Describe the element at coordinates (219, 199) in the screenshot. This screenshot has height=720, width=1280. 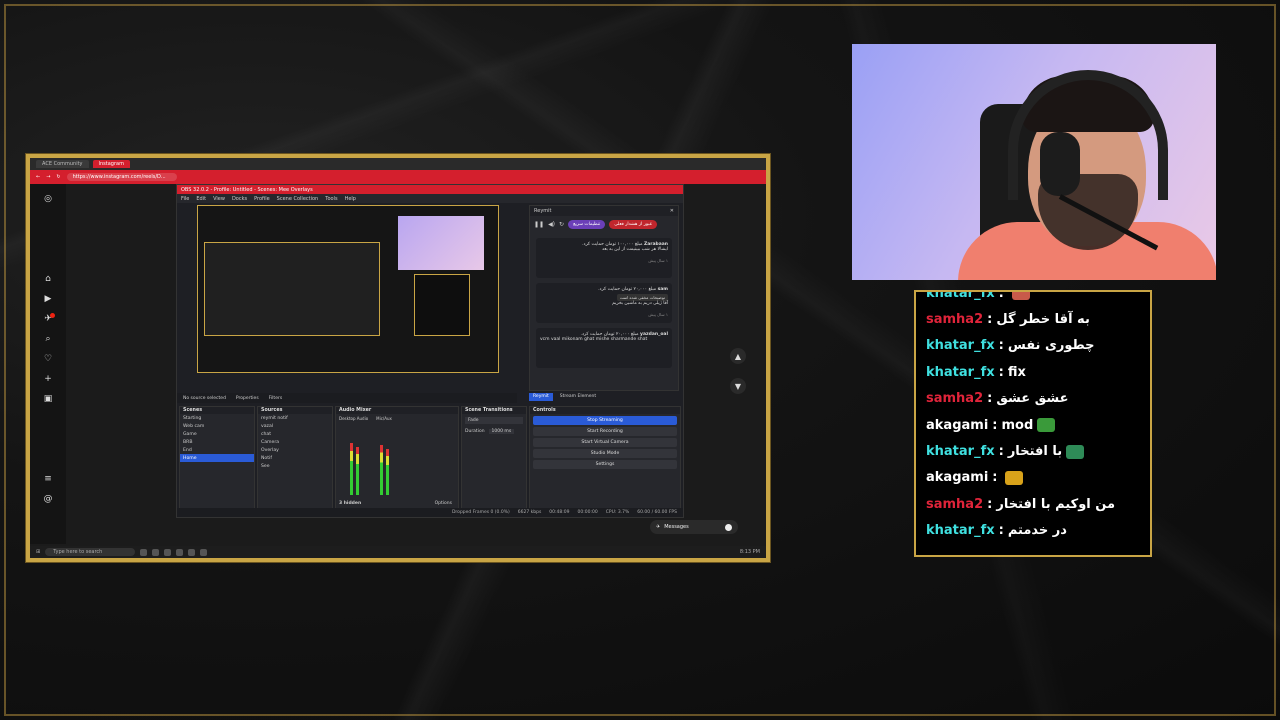
I see `menu-view: View` at that location.